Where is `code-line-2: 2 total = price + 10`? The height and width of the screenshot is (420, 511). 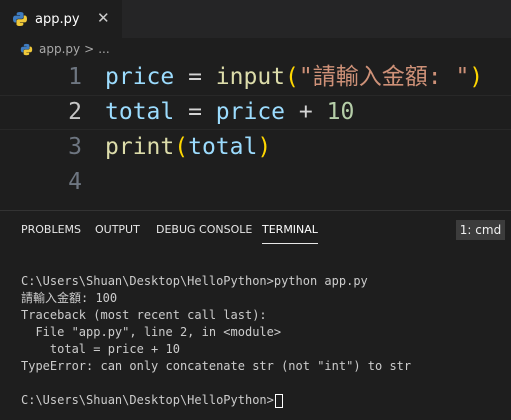
code-line-2: 2 total = price + 10 is located at coordinates (255, 112).